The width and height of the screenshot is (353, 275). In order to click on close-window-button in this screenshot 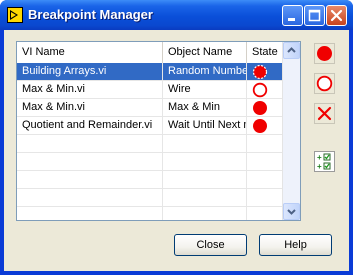, I will do `click(336, 15)`.